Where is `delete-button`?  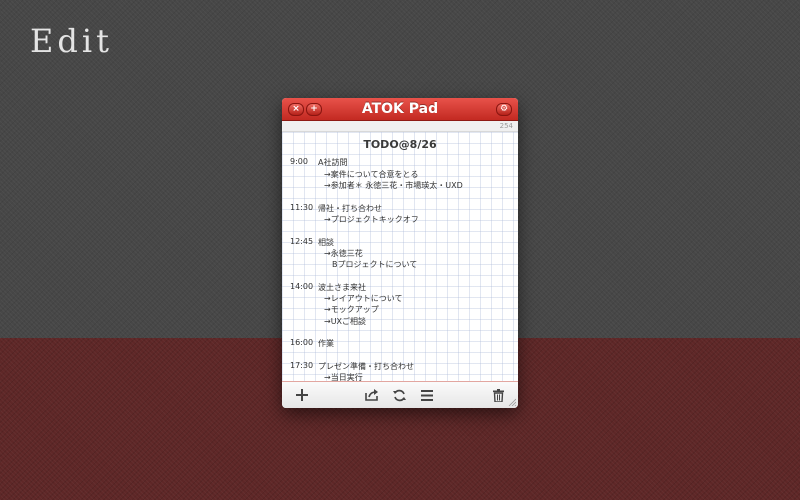
delete-button is located at coordinates (498, 395).